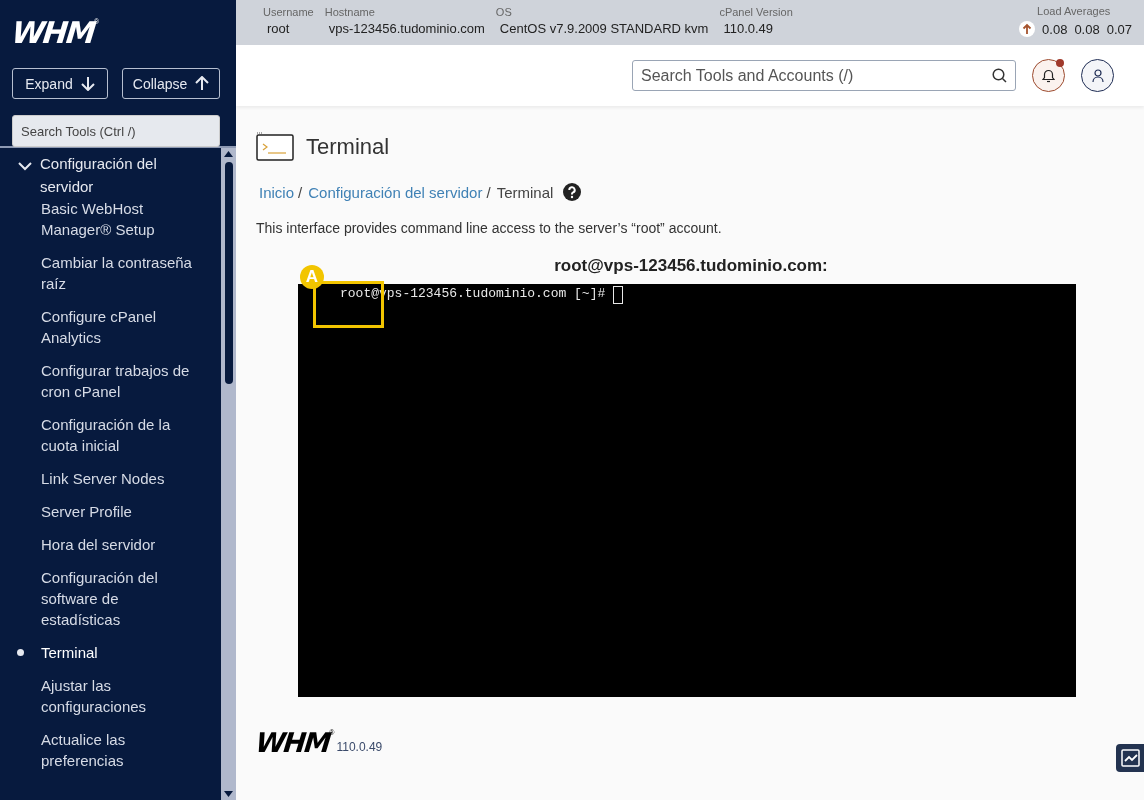  Describe the element at coordinates (525, 192) in the screenshot. I see `breadcrumb-current: Terminal` at that location.